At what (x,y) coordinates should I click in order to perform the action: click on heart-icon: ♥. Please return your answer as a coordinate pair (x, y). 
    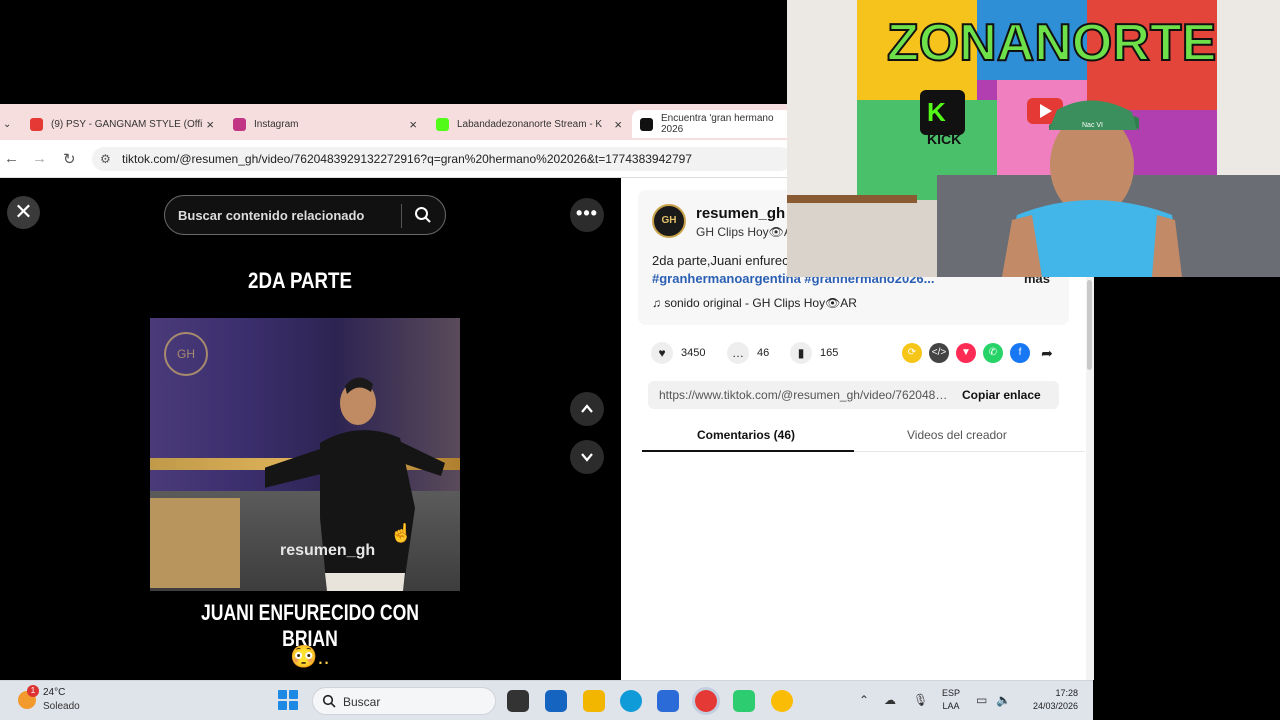
    Looking at the image, I should click on (662, 353).